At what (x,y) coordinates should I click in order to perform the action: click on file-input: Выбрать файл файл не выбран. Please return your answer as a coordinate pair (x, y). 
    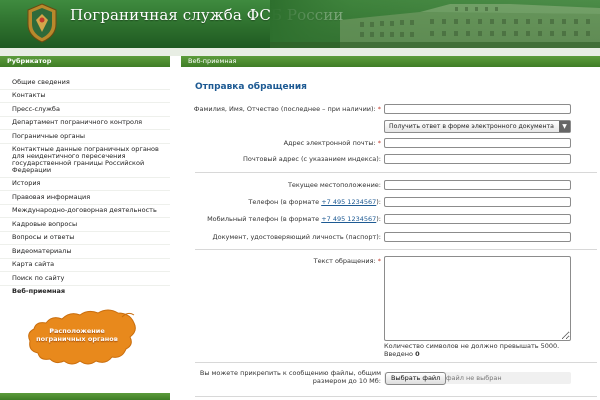
    Looking at the image, I should click on (477, 378).